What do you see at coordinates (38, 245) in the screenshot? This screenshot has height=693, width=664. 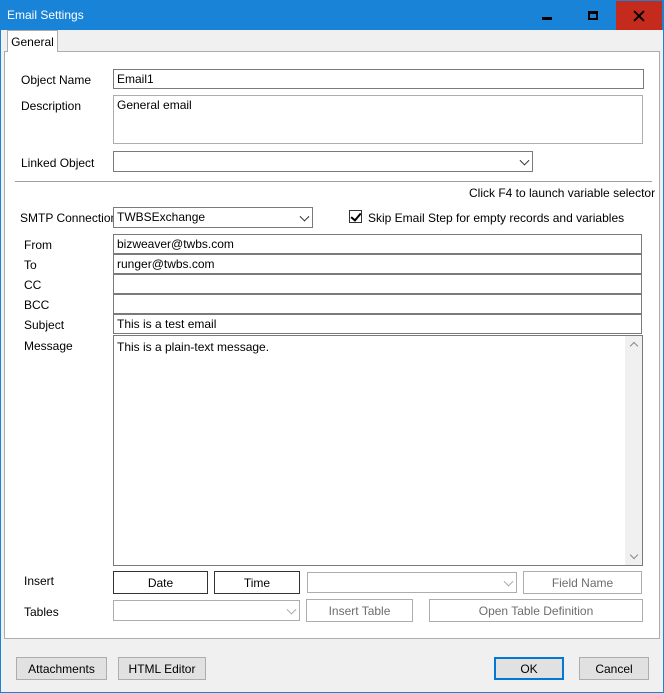 I see `from-label: From` at bounding box center [38, 245].